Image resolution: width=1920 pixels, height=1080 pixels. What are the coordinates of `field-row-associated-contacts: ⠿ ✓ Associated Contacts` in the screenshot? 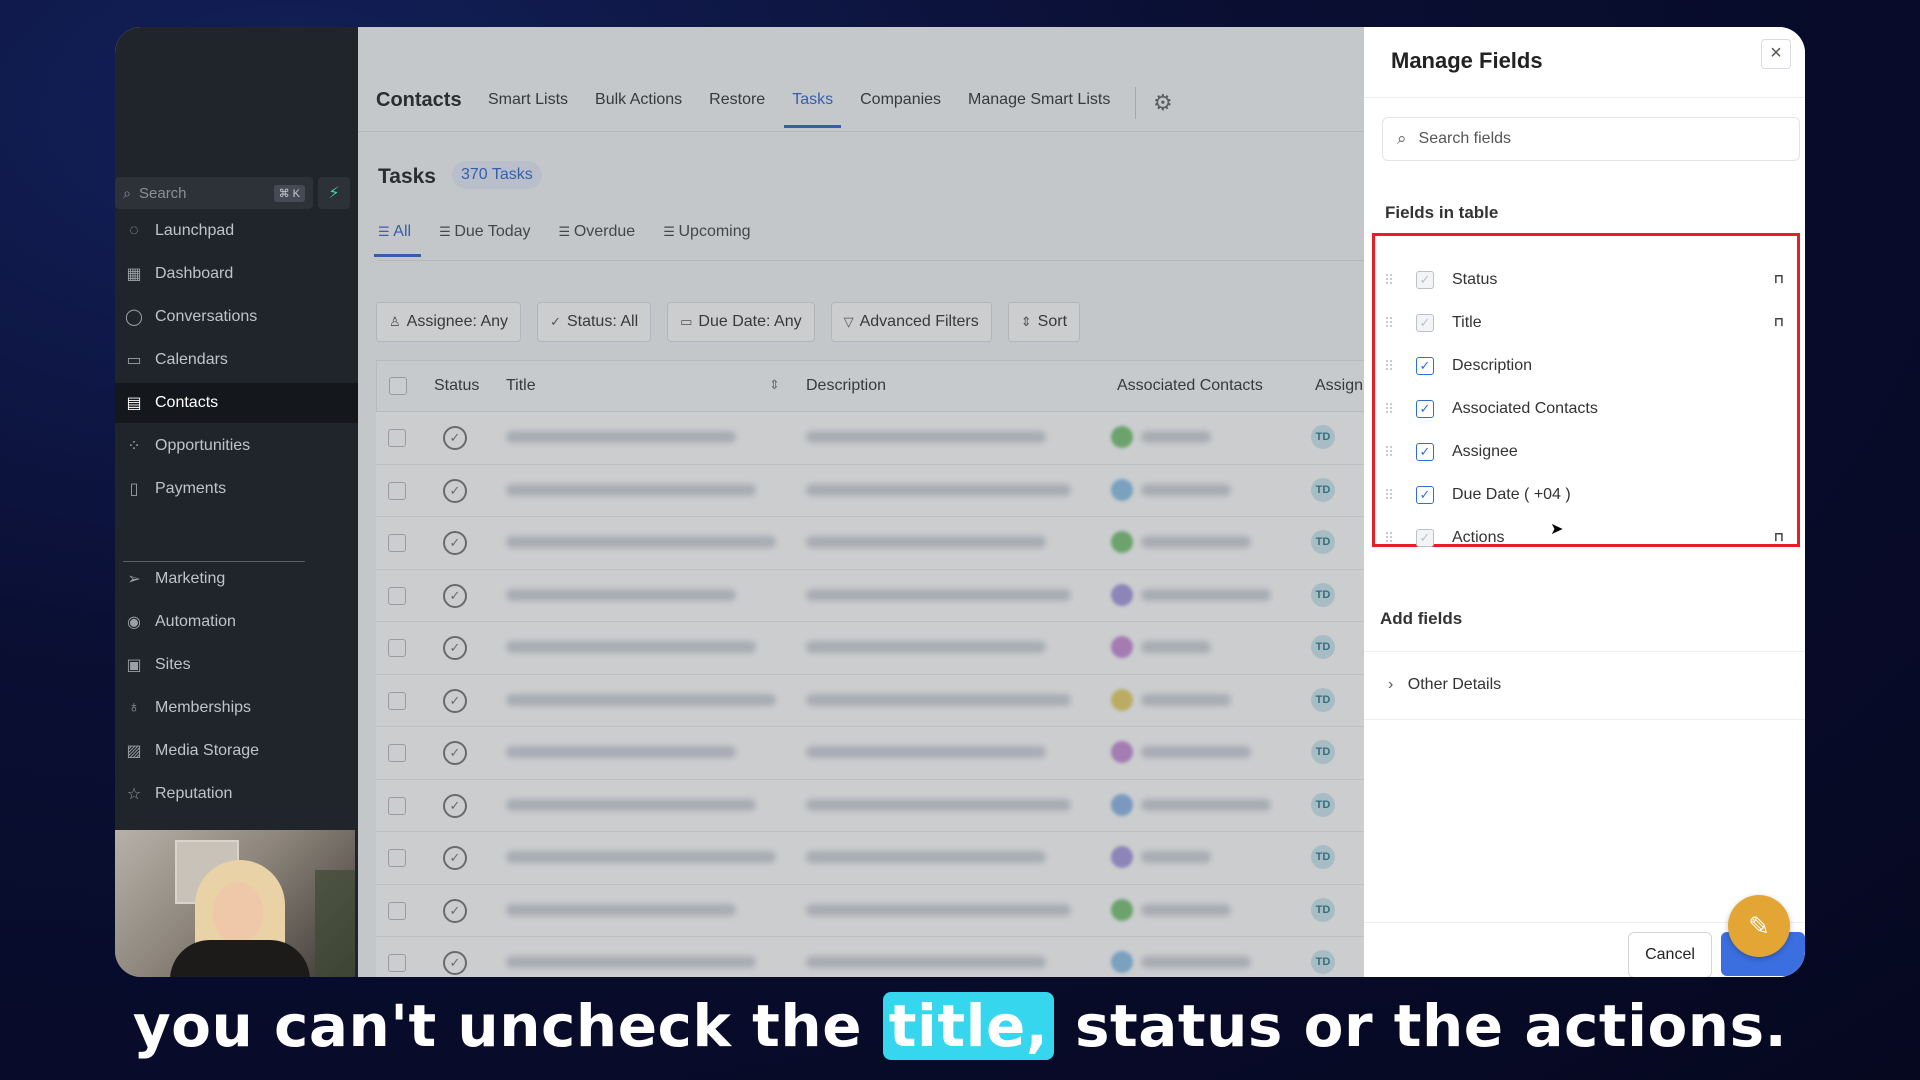 It's located at (1589, 409).